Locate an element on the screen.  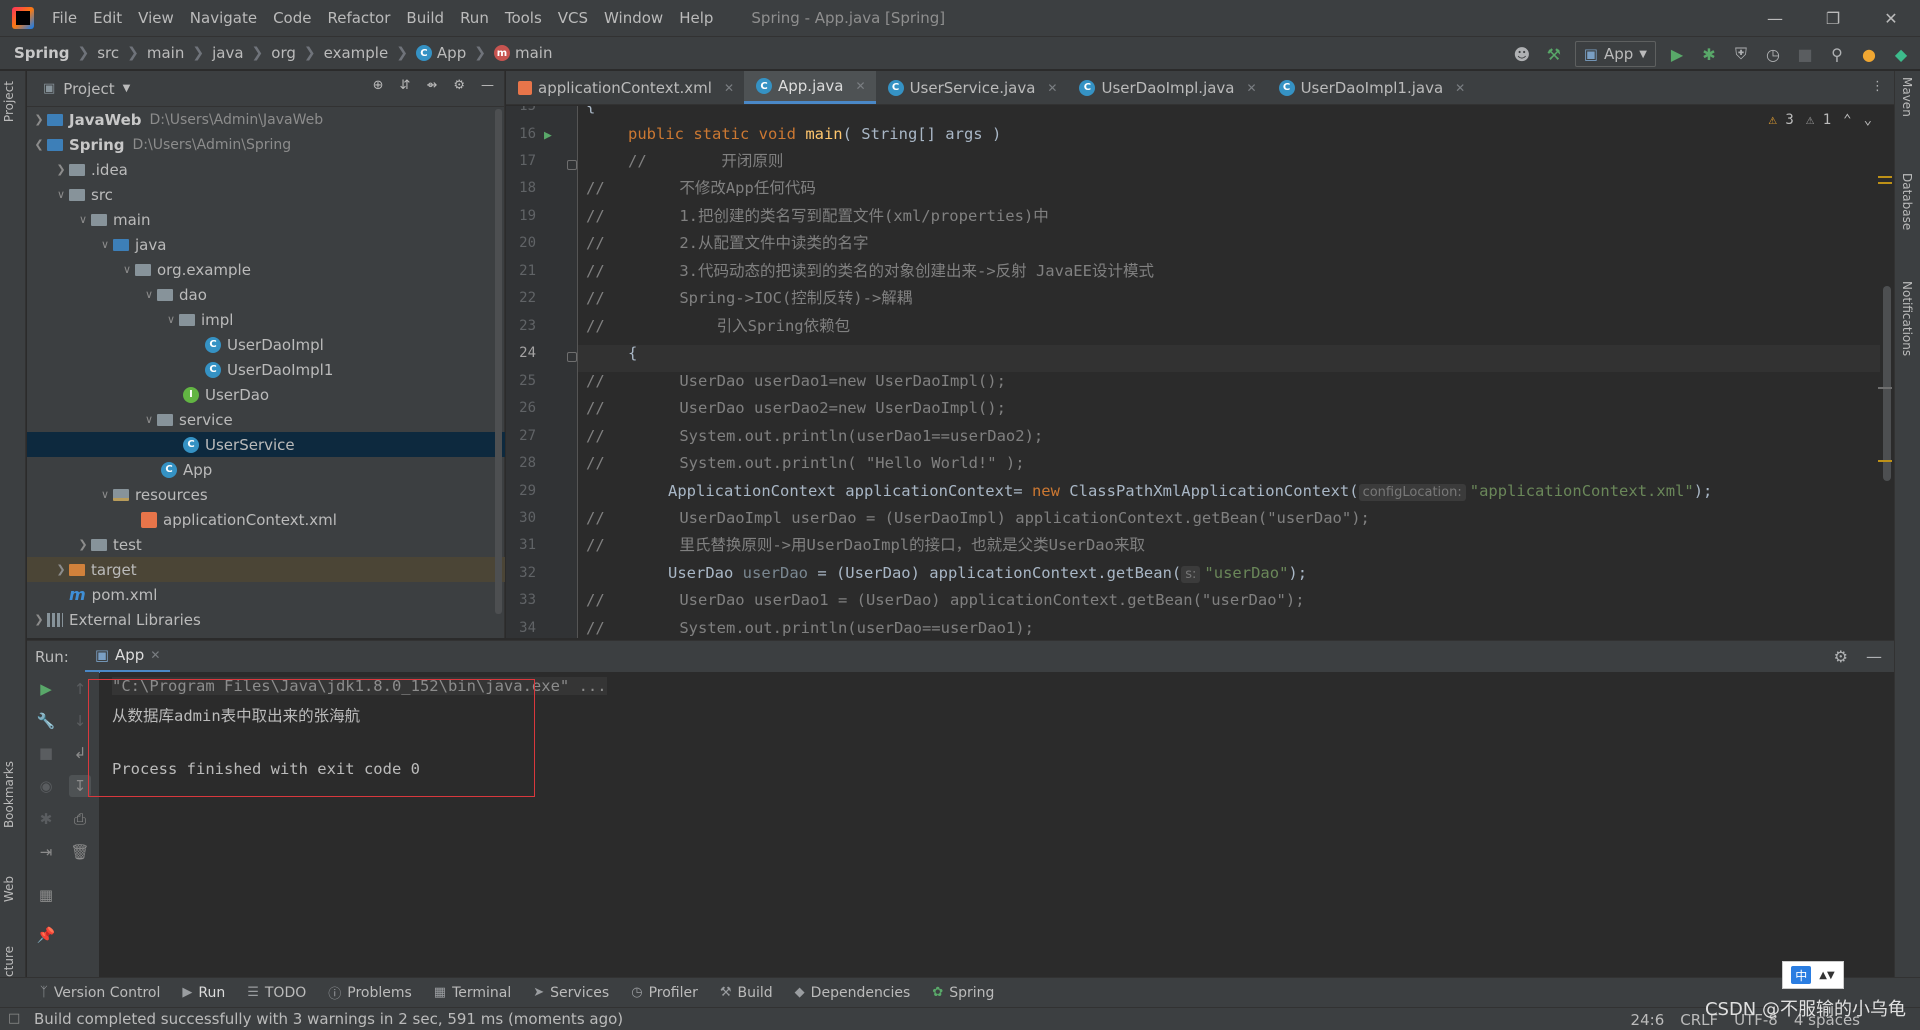
expand-all-icon: ⇵ is located at coordinates (405, 85).